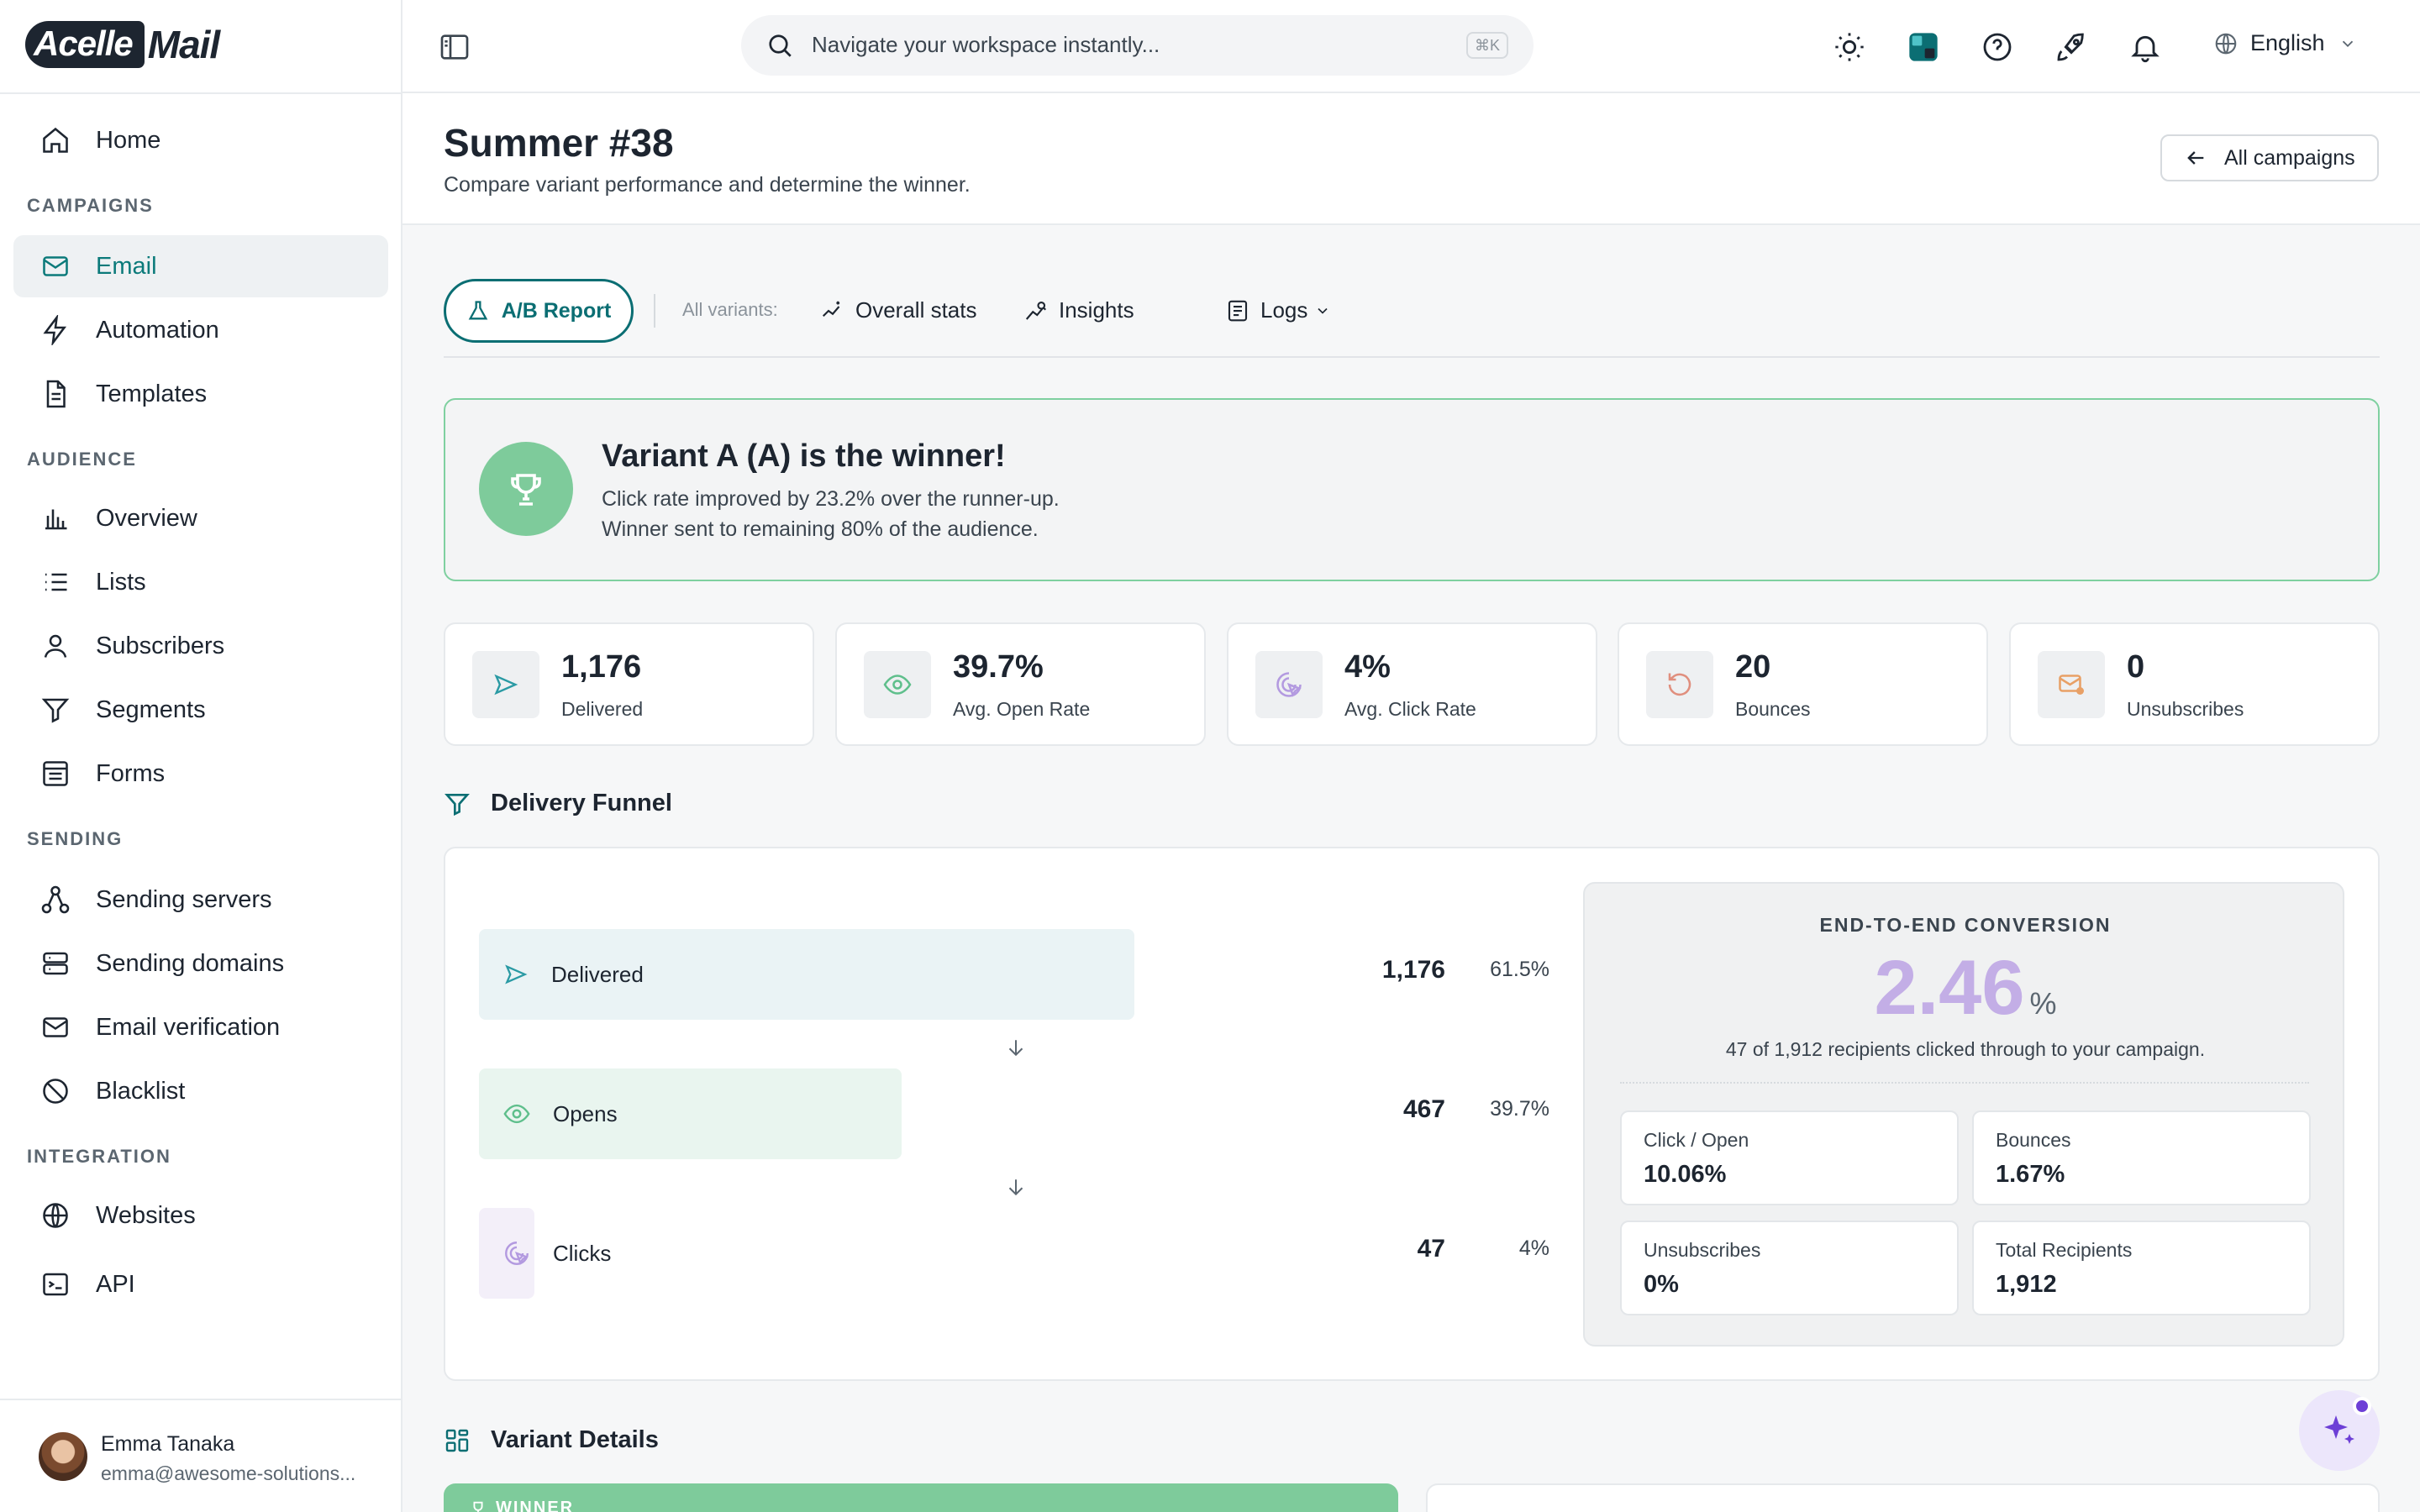 The height and width of the screenshot is (1512, 2420). What do you see at coordinates (1237, 310) in the screenshot?
I see `log-icon` at bounding box center [1237, 310].